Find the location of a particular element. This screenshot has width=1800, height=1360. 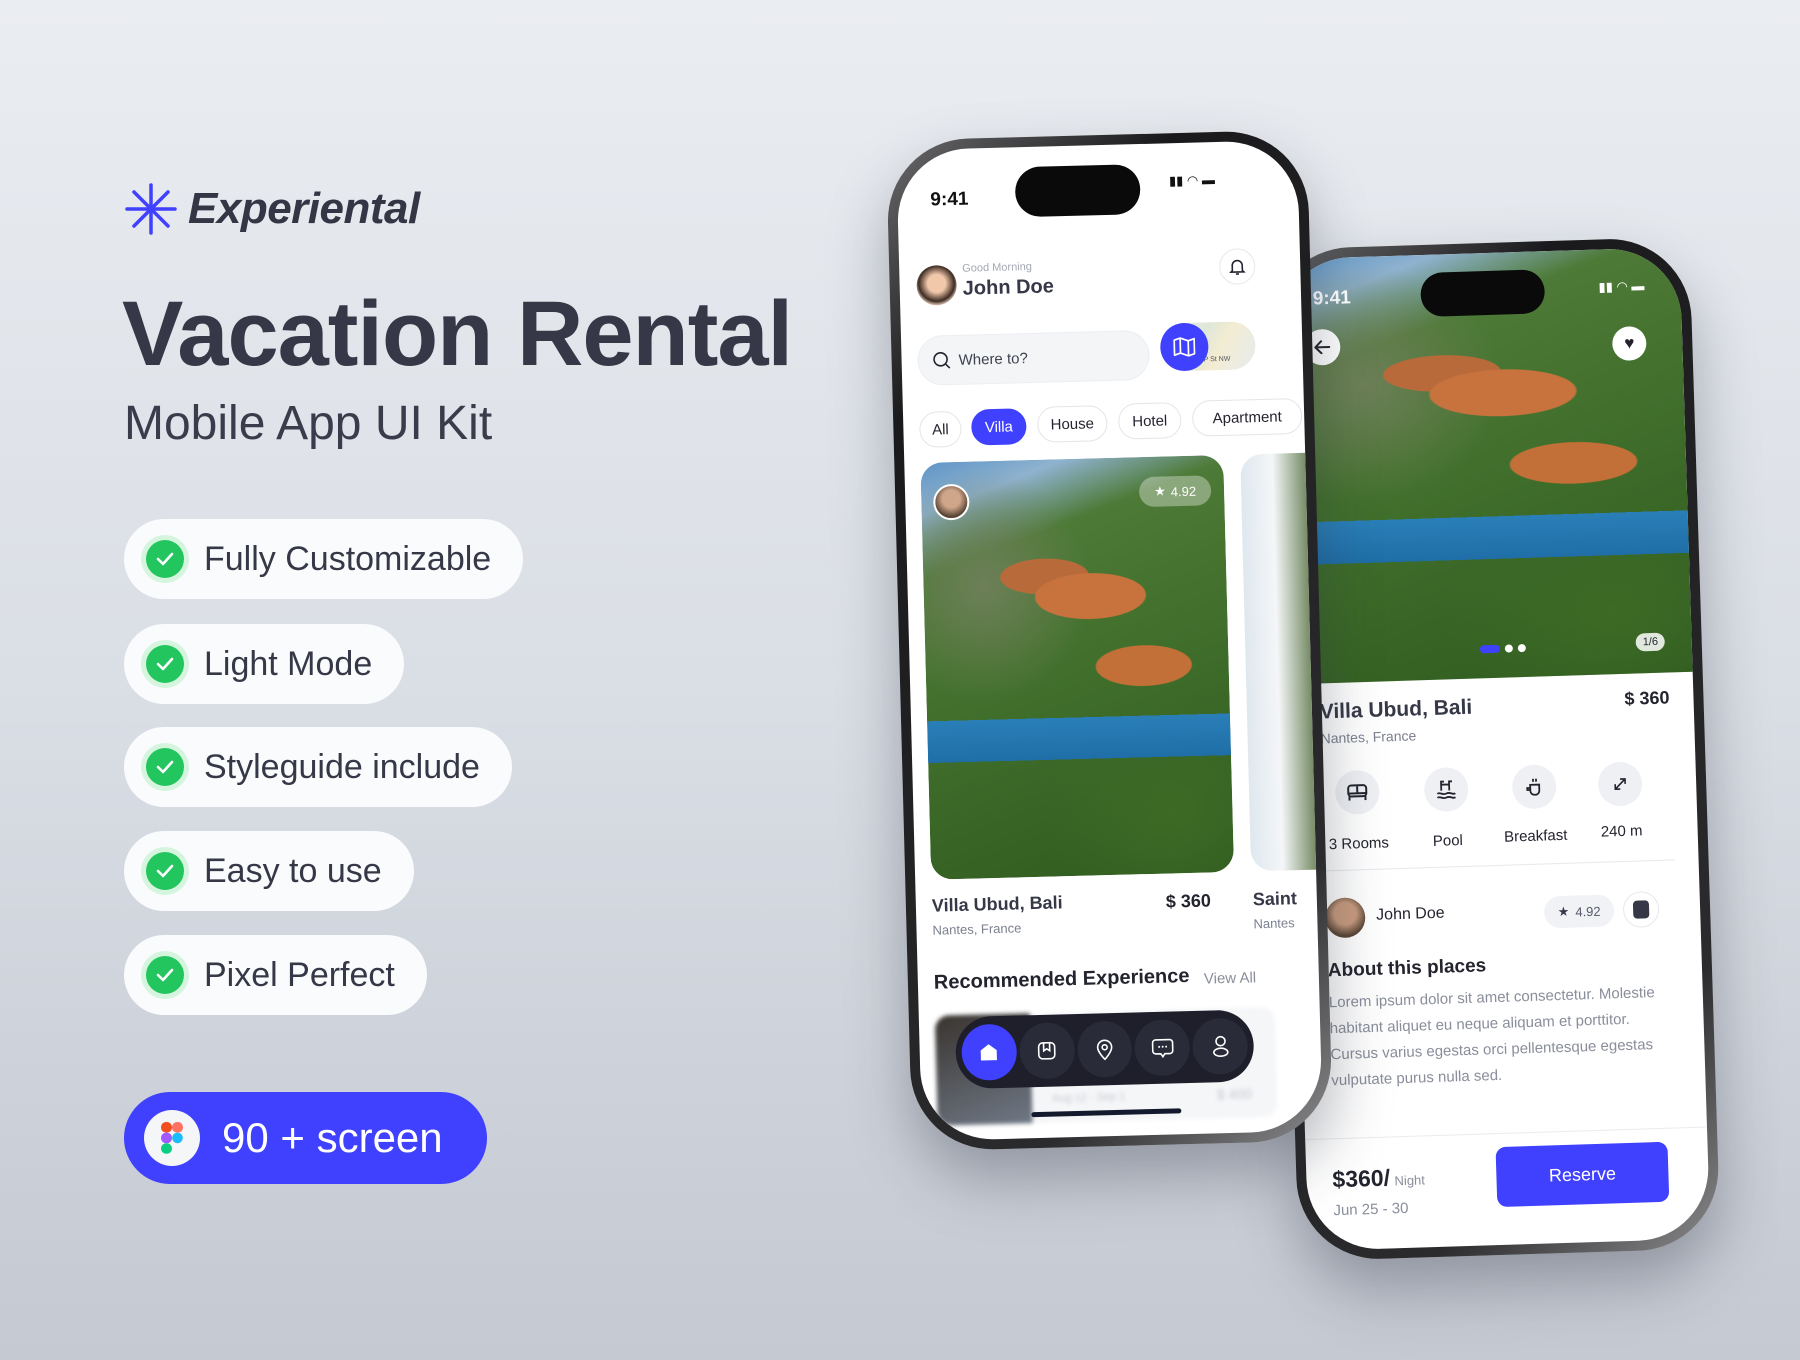

home-icon is located at coordinates (989, 1052).